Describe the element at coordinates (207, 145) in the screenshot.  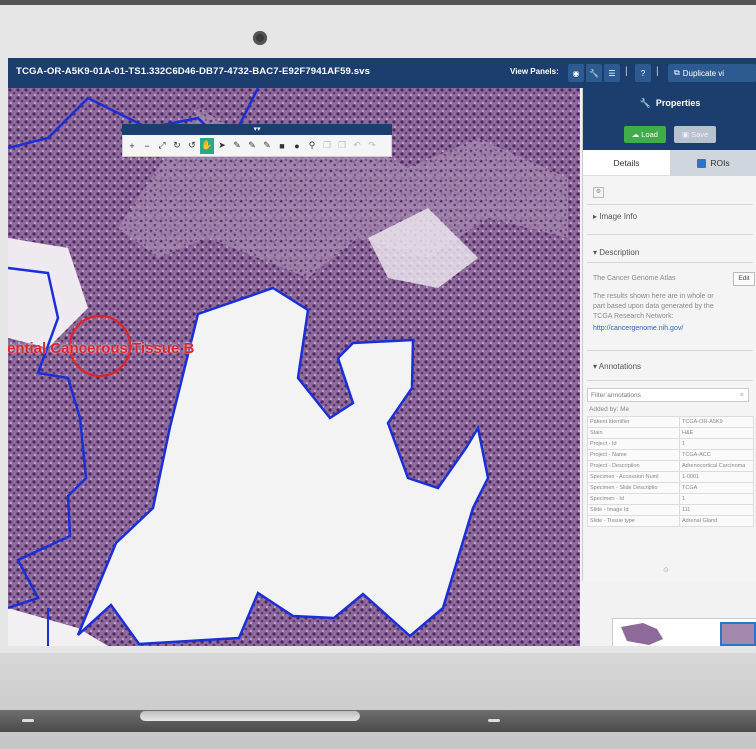
I see `pan-hand-icon: ✋` at that location.